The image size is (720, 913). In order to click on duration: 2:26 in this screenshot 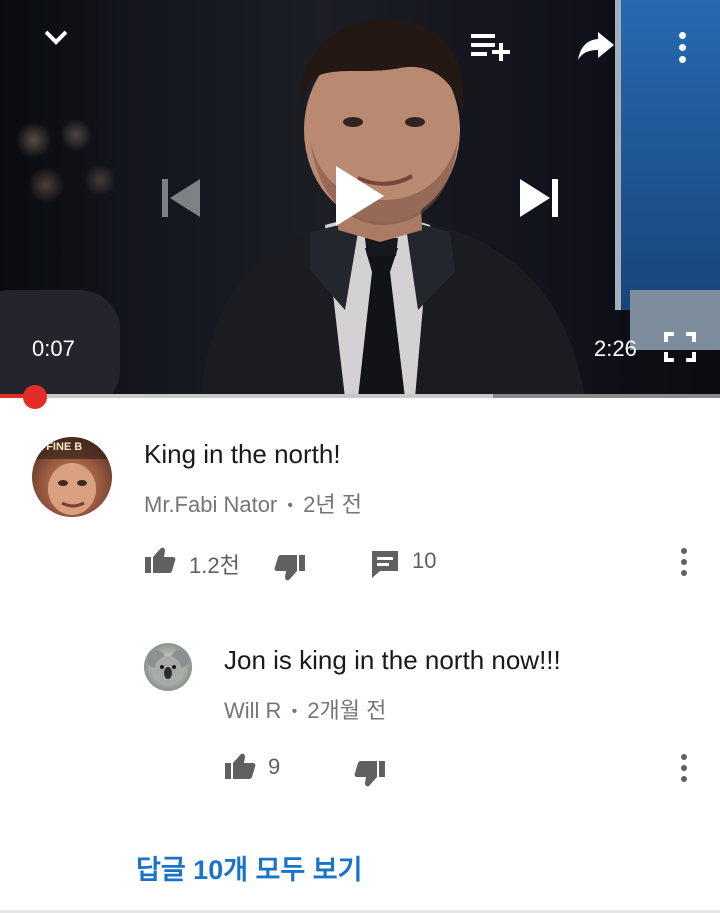, I will do `click(615, 348)`.